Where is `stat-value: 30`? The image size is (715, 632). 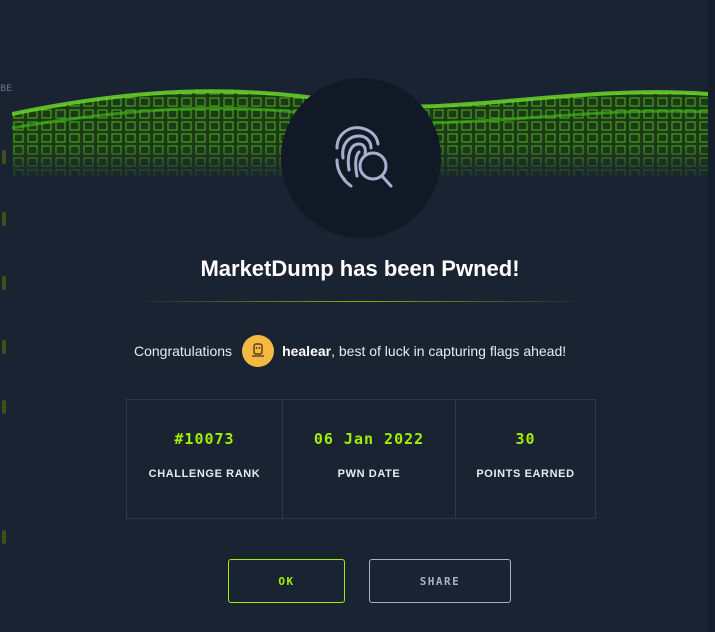 stat-value: 30 is located at coordinates (525, 439).